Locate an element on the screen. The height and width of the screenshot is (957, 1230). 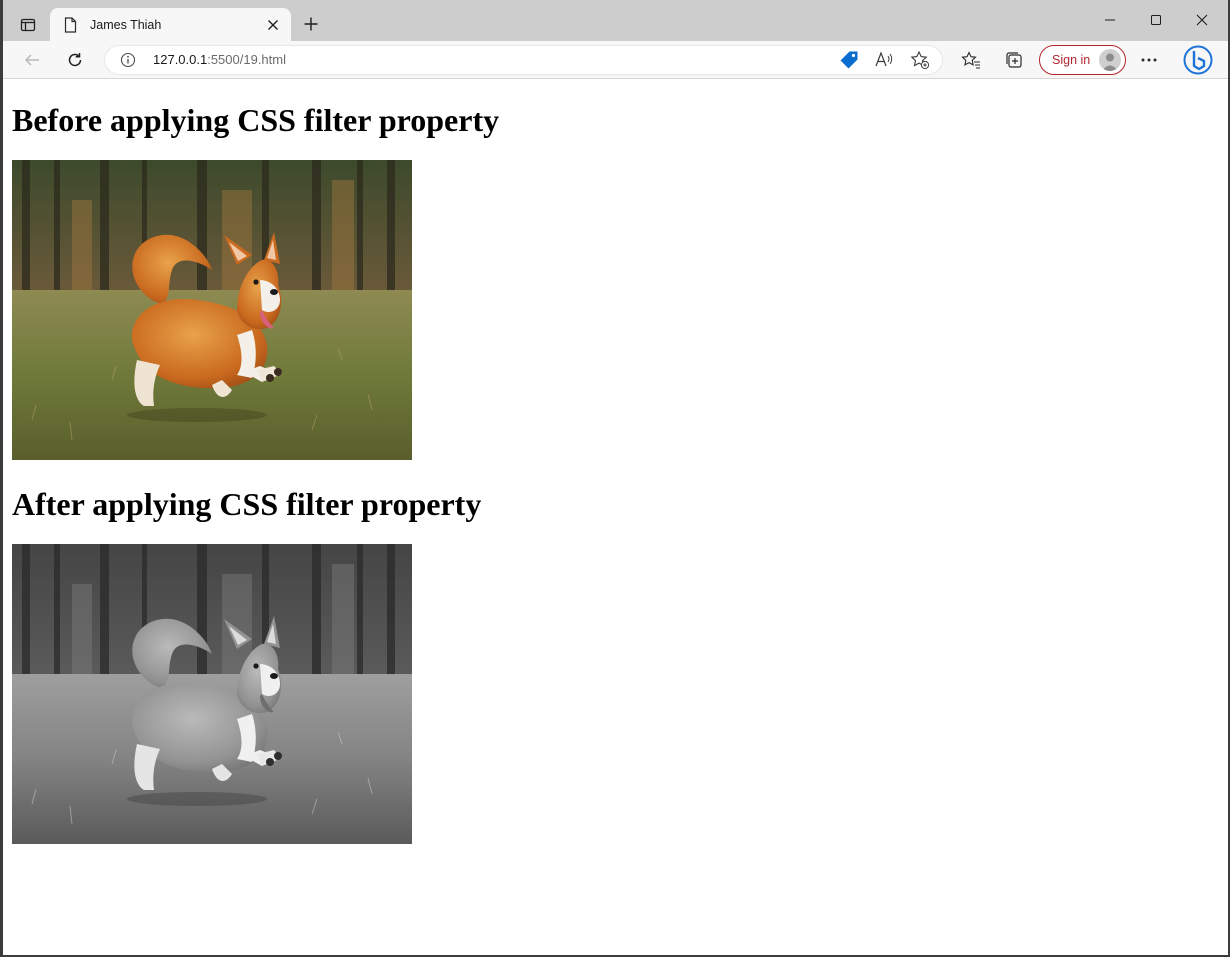
close-window-icon is located at coordinates (1202, 20).